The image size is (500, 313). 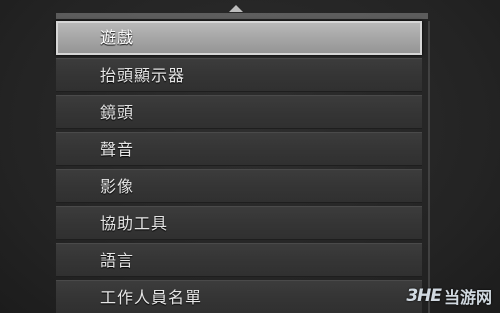 What do you see at coordinates (424, 296) in the screenshot?
I see `watermark-logo: 3HE` at bounding box center [424, 296].